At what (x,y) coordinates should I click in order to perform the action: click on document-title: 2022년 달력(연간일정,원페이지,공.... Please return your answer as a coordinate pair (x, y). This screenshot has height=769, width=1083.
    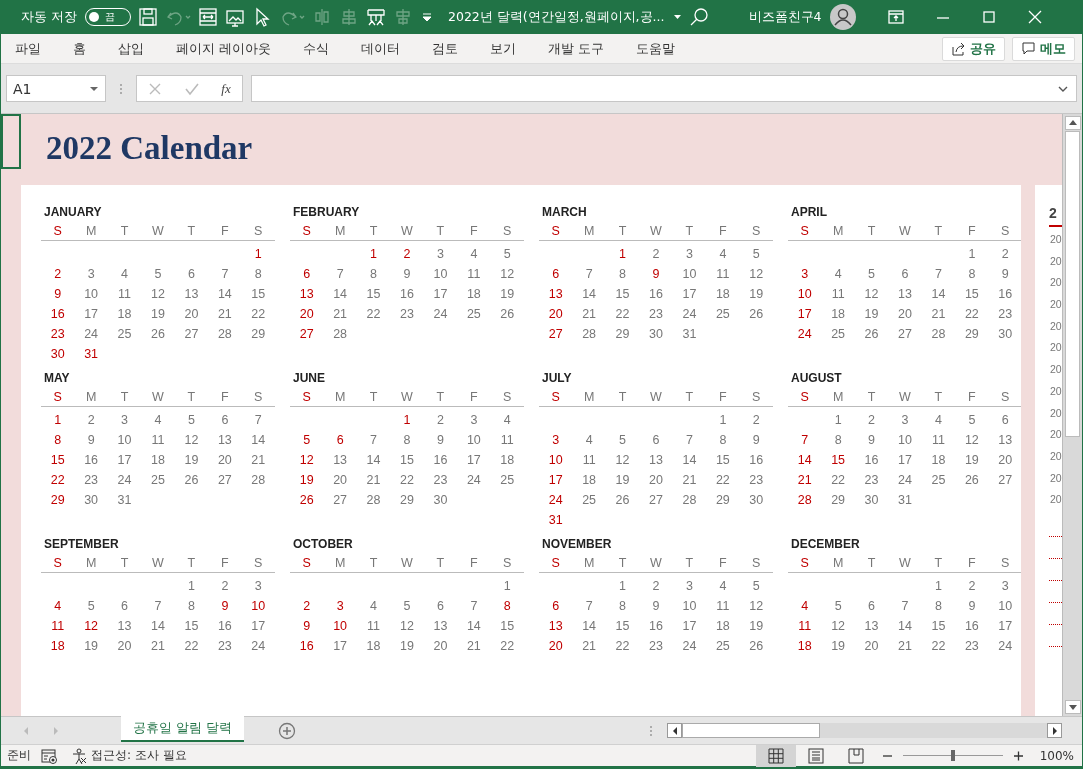
    Looking at the image, I should click on (565, 17).